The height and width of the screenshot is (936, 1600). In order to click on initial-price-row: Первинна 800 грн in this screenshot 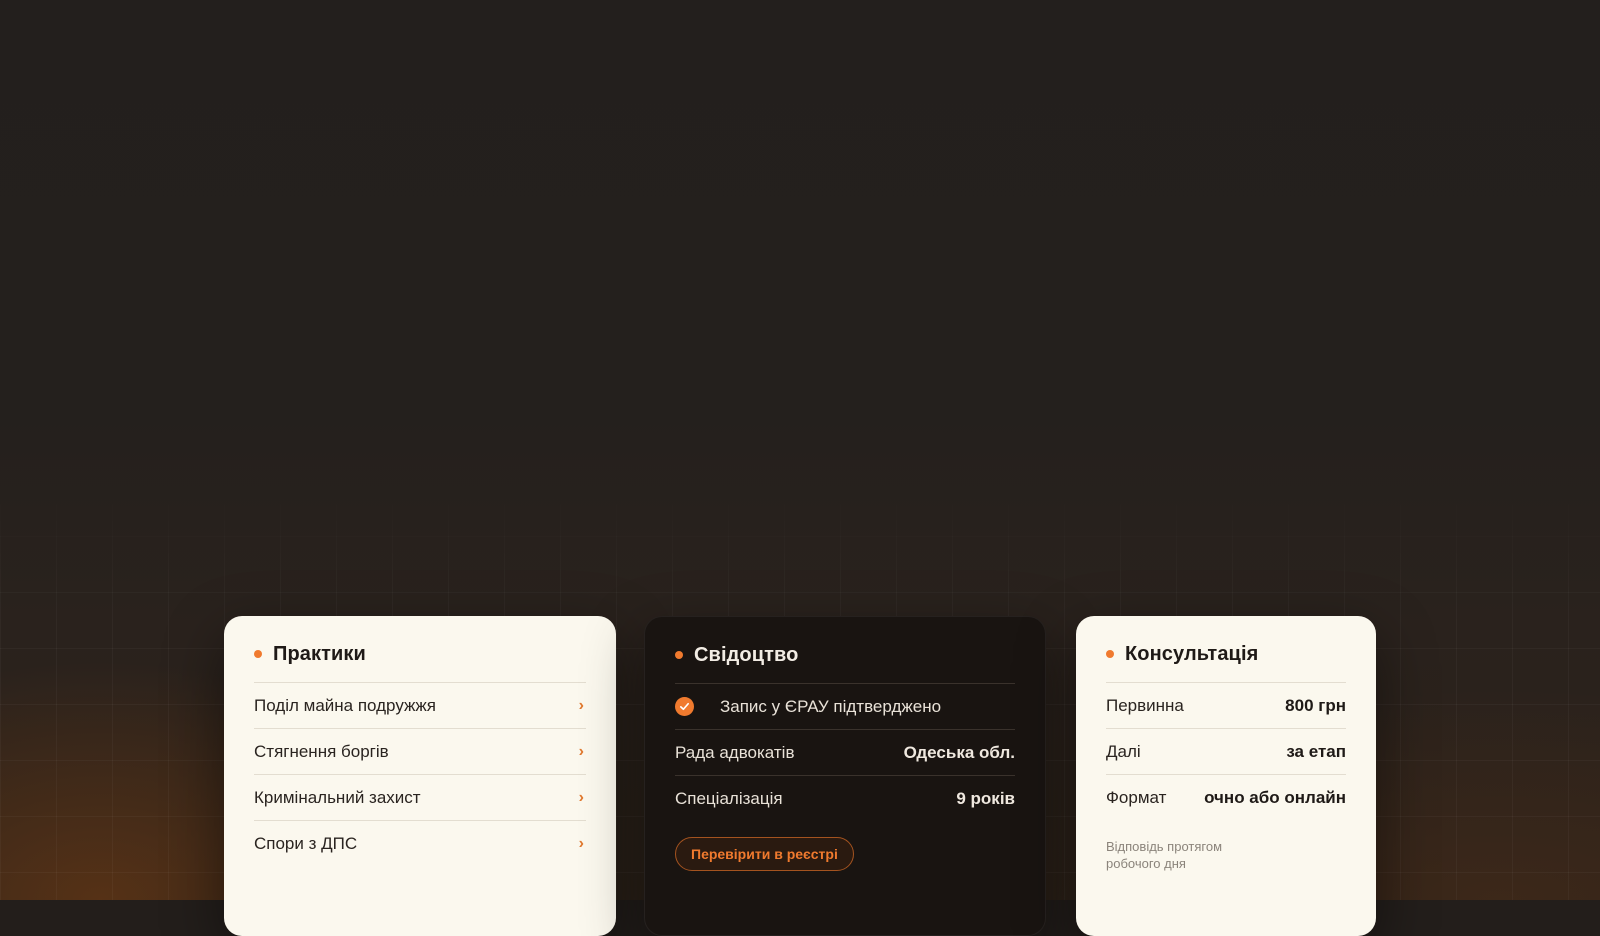, I will do `click(1226, 705)`.